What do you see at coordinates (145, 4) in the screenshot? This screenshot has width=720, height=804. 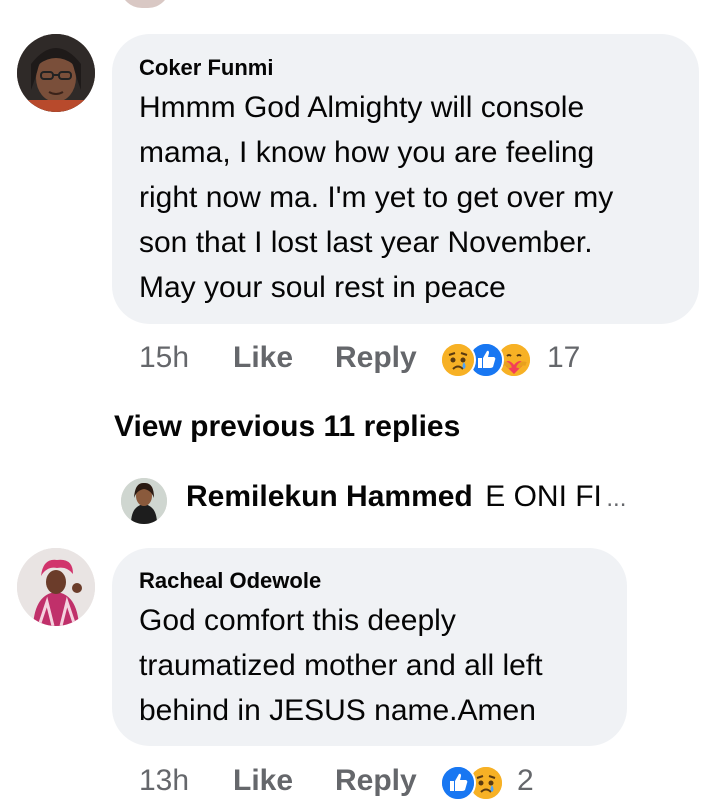 I see `previous-comment-fragment` at bounding box center [145, 4].